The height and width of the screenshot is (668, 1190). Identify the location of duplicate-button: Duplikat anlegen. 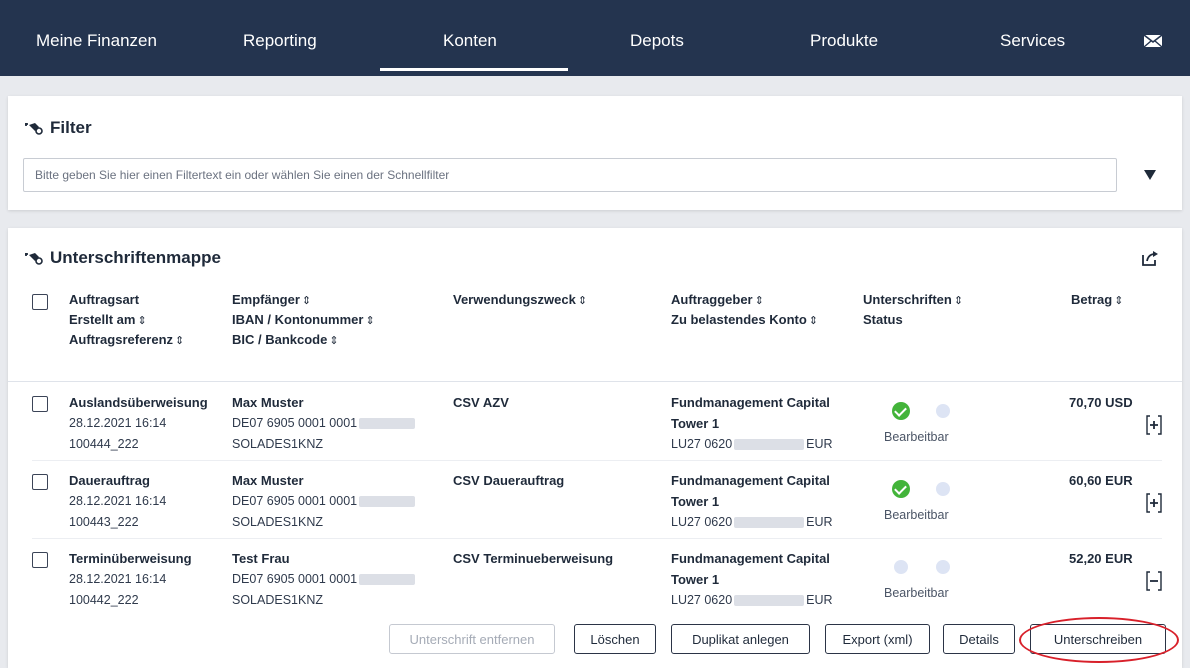
(740, 639).